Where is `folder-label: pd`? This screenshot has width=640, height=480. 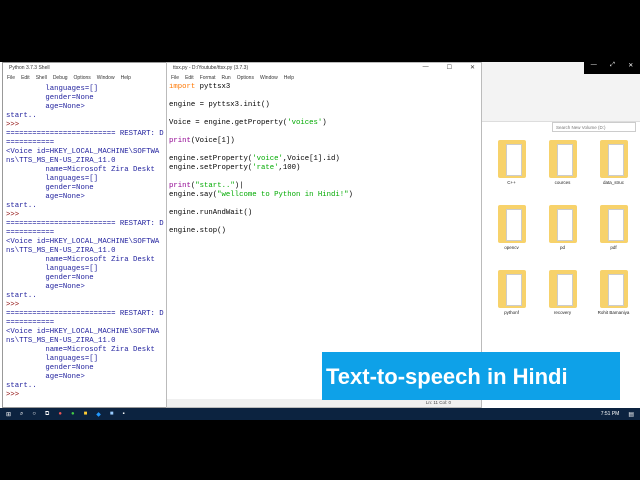 folder-label: pd is located at coordinates (562, 247).